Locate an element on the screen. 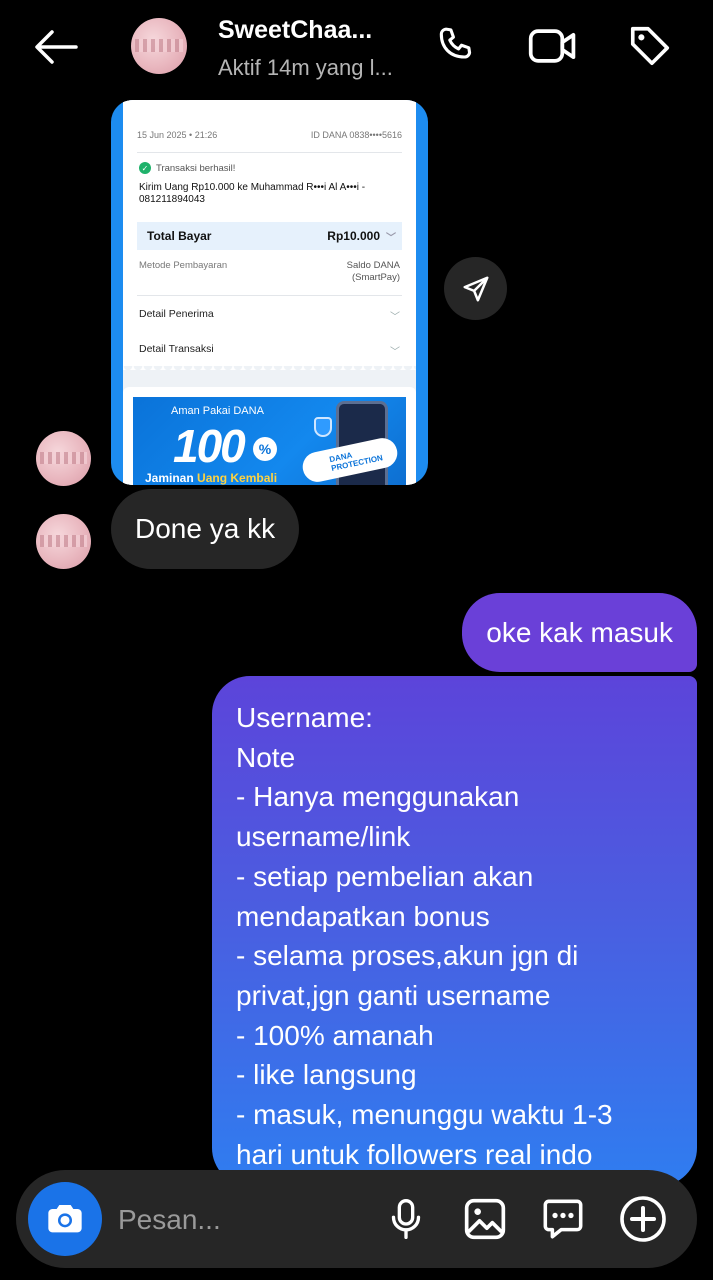 This screenshot has height=1280, width=713. gallery-button is located at coordinates (485, 1219).